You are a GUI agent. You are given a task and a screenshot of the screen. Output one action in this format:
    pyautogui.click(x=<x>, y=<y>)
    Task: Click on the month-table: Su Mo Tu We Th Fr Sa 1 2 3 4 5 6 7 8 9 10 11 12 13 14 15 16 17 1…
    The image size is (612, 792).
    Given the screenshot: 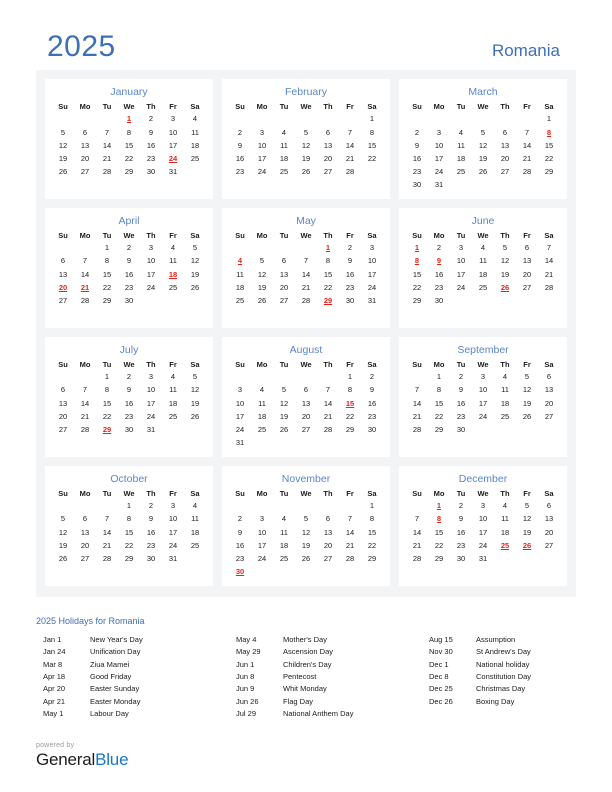 What is the action you would take?
    pyautogui.click(x=306, y=276)
    